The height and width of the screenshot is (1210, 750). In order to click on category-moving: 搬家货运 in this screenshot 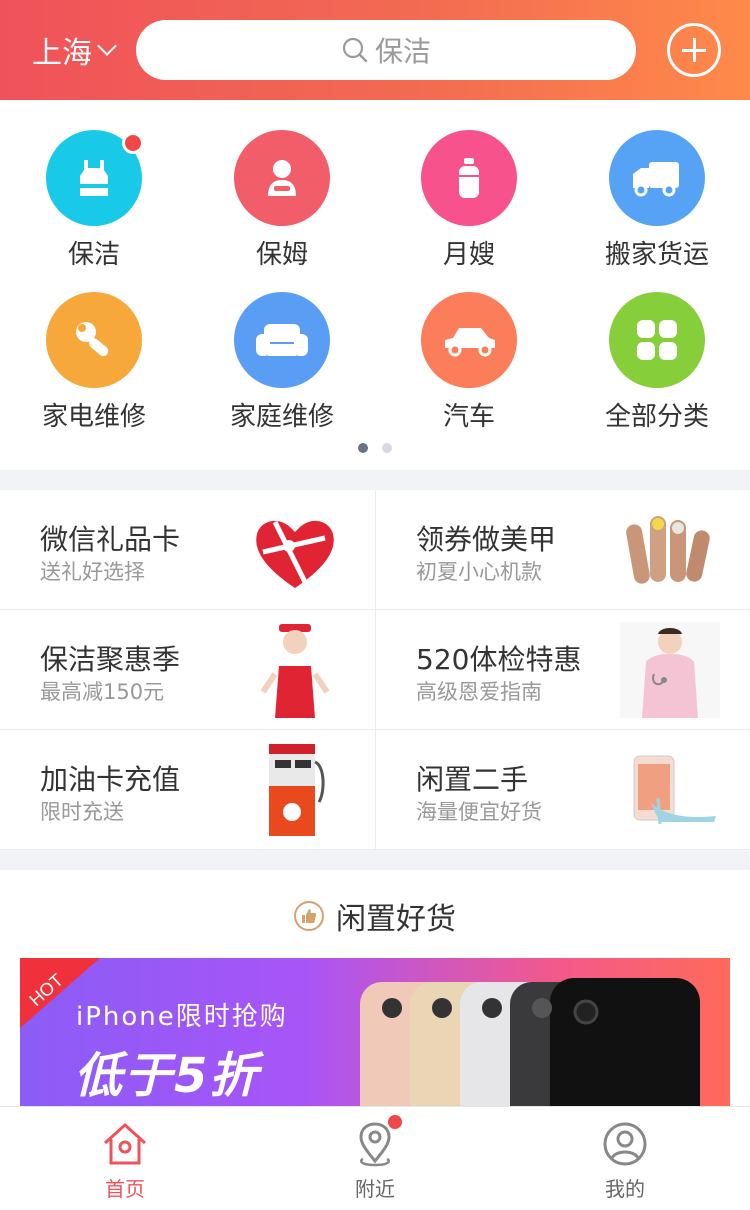, I will do `click(656, 205)`.